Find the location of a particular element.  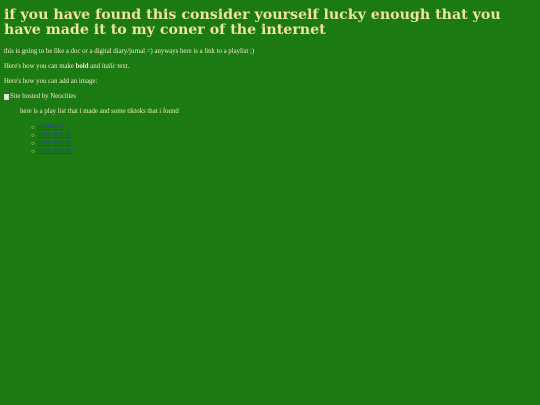

formatting-suffix: text. is located at coordinates (122, 66).